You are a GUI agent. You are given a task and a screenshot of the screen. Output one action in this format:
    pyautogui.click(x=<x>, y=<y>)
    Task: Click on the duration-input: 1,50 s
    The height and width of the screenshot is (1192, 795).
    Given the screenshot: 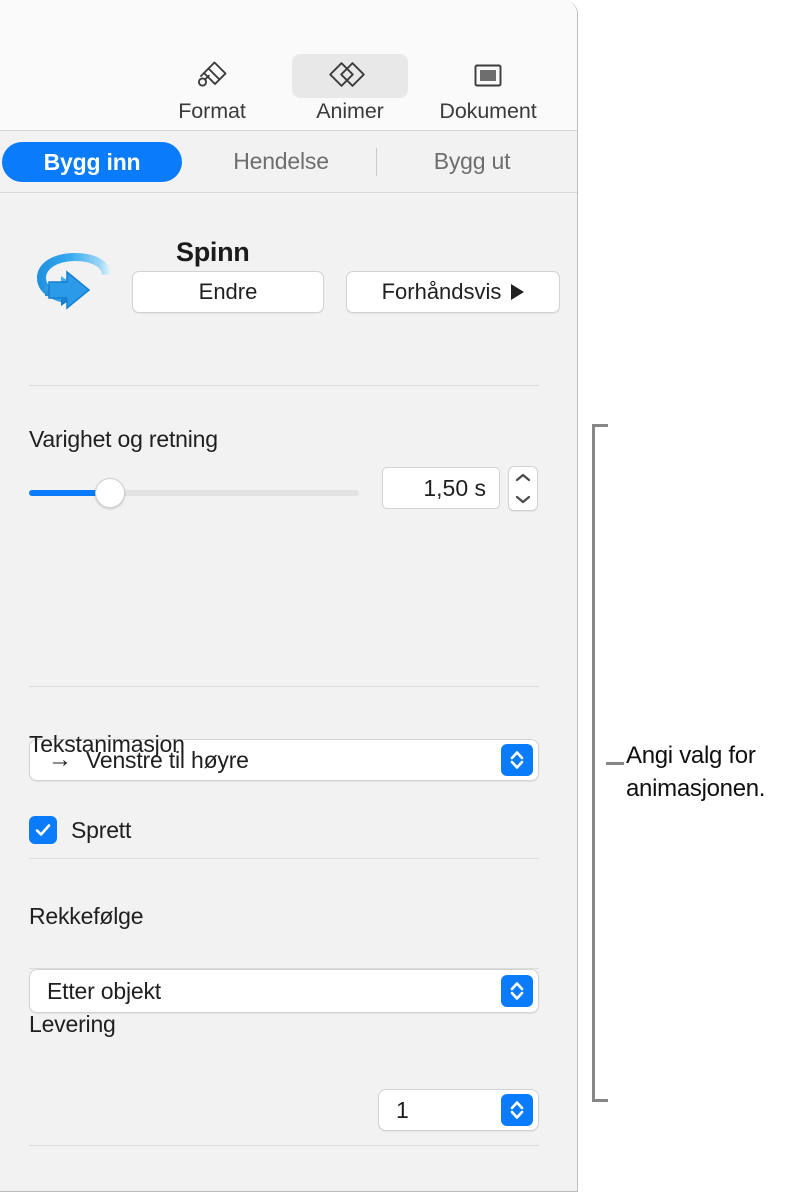 What is the action you would take?
    pyautogui.click(x=441, y=488)
    